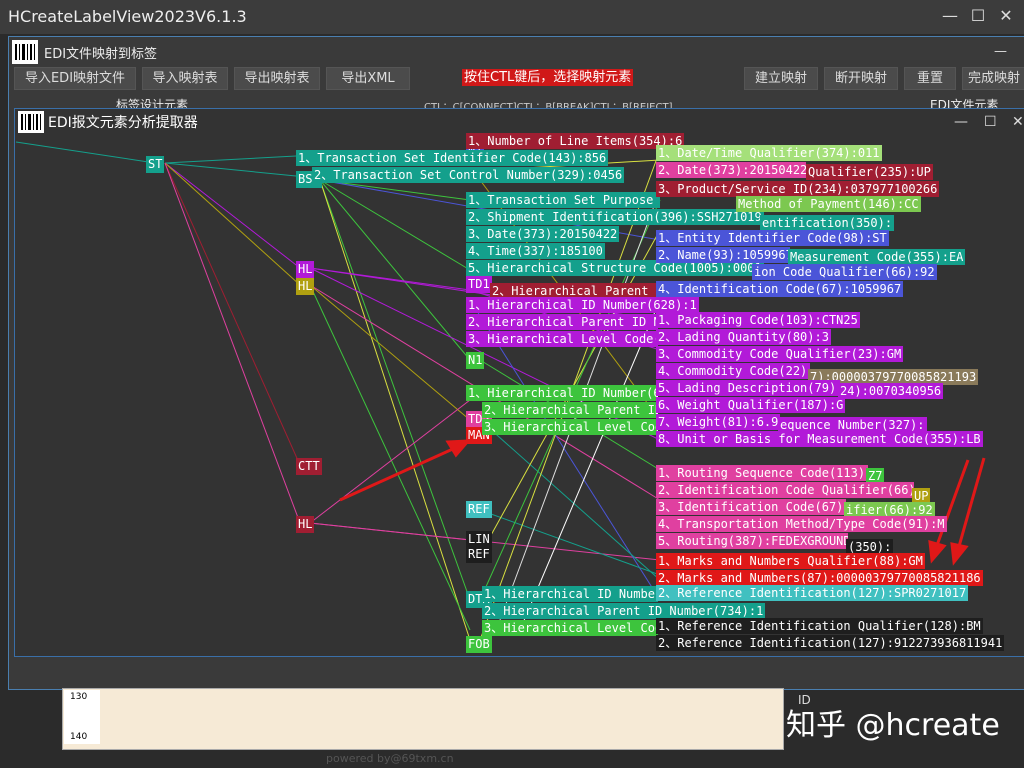 The height and width of the screenshot is (768, 1024). Describe the element at coordinates (543, 234) in the screenshot. I see `bsn-element: 3、Date(373):20150422` at that location.